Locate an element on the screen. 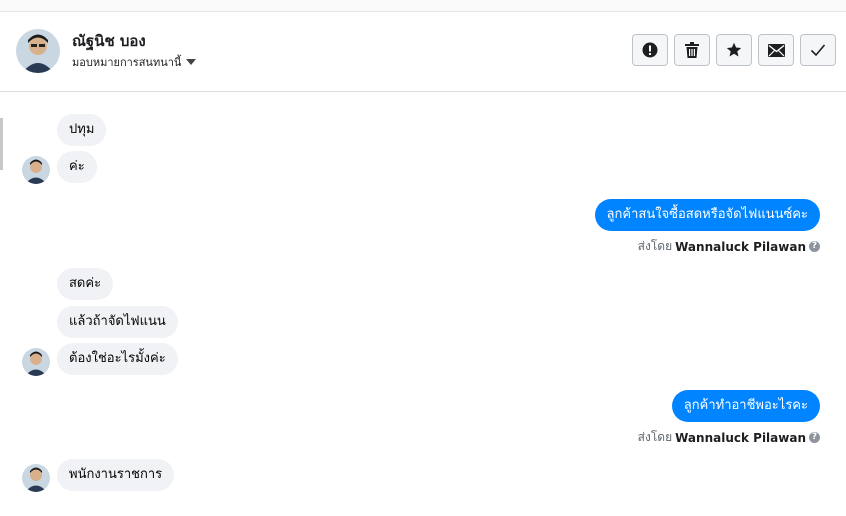 This screenshot has height=516, width=846. star-button is located at coordinates (734, 50).